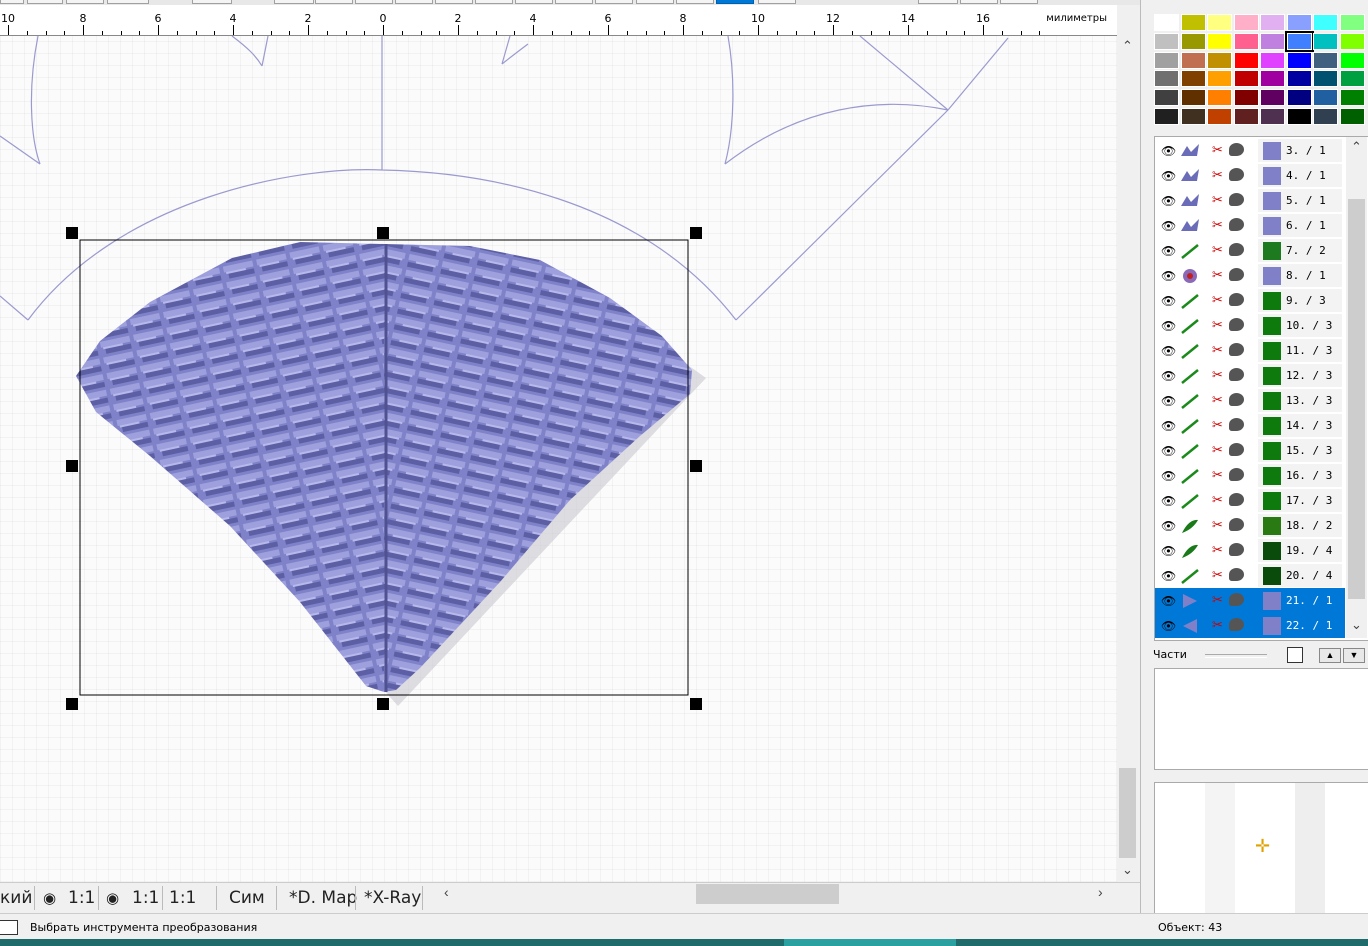 The height and width of the screenshot is (946, 1368). Describe the element at coordinates (323, 898) in the screenshot. I see `density-map-button: *D. Map` at that location.